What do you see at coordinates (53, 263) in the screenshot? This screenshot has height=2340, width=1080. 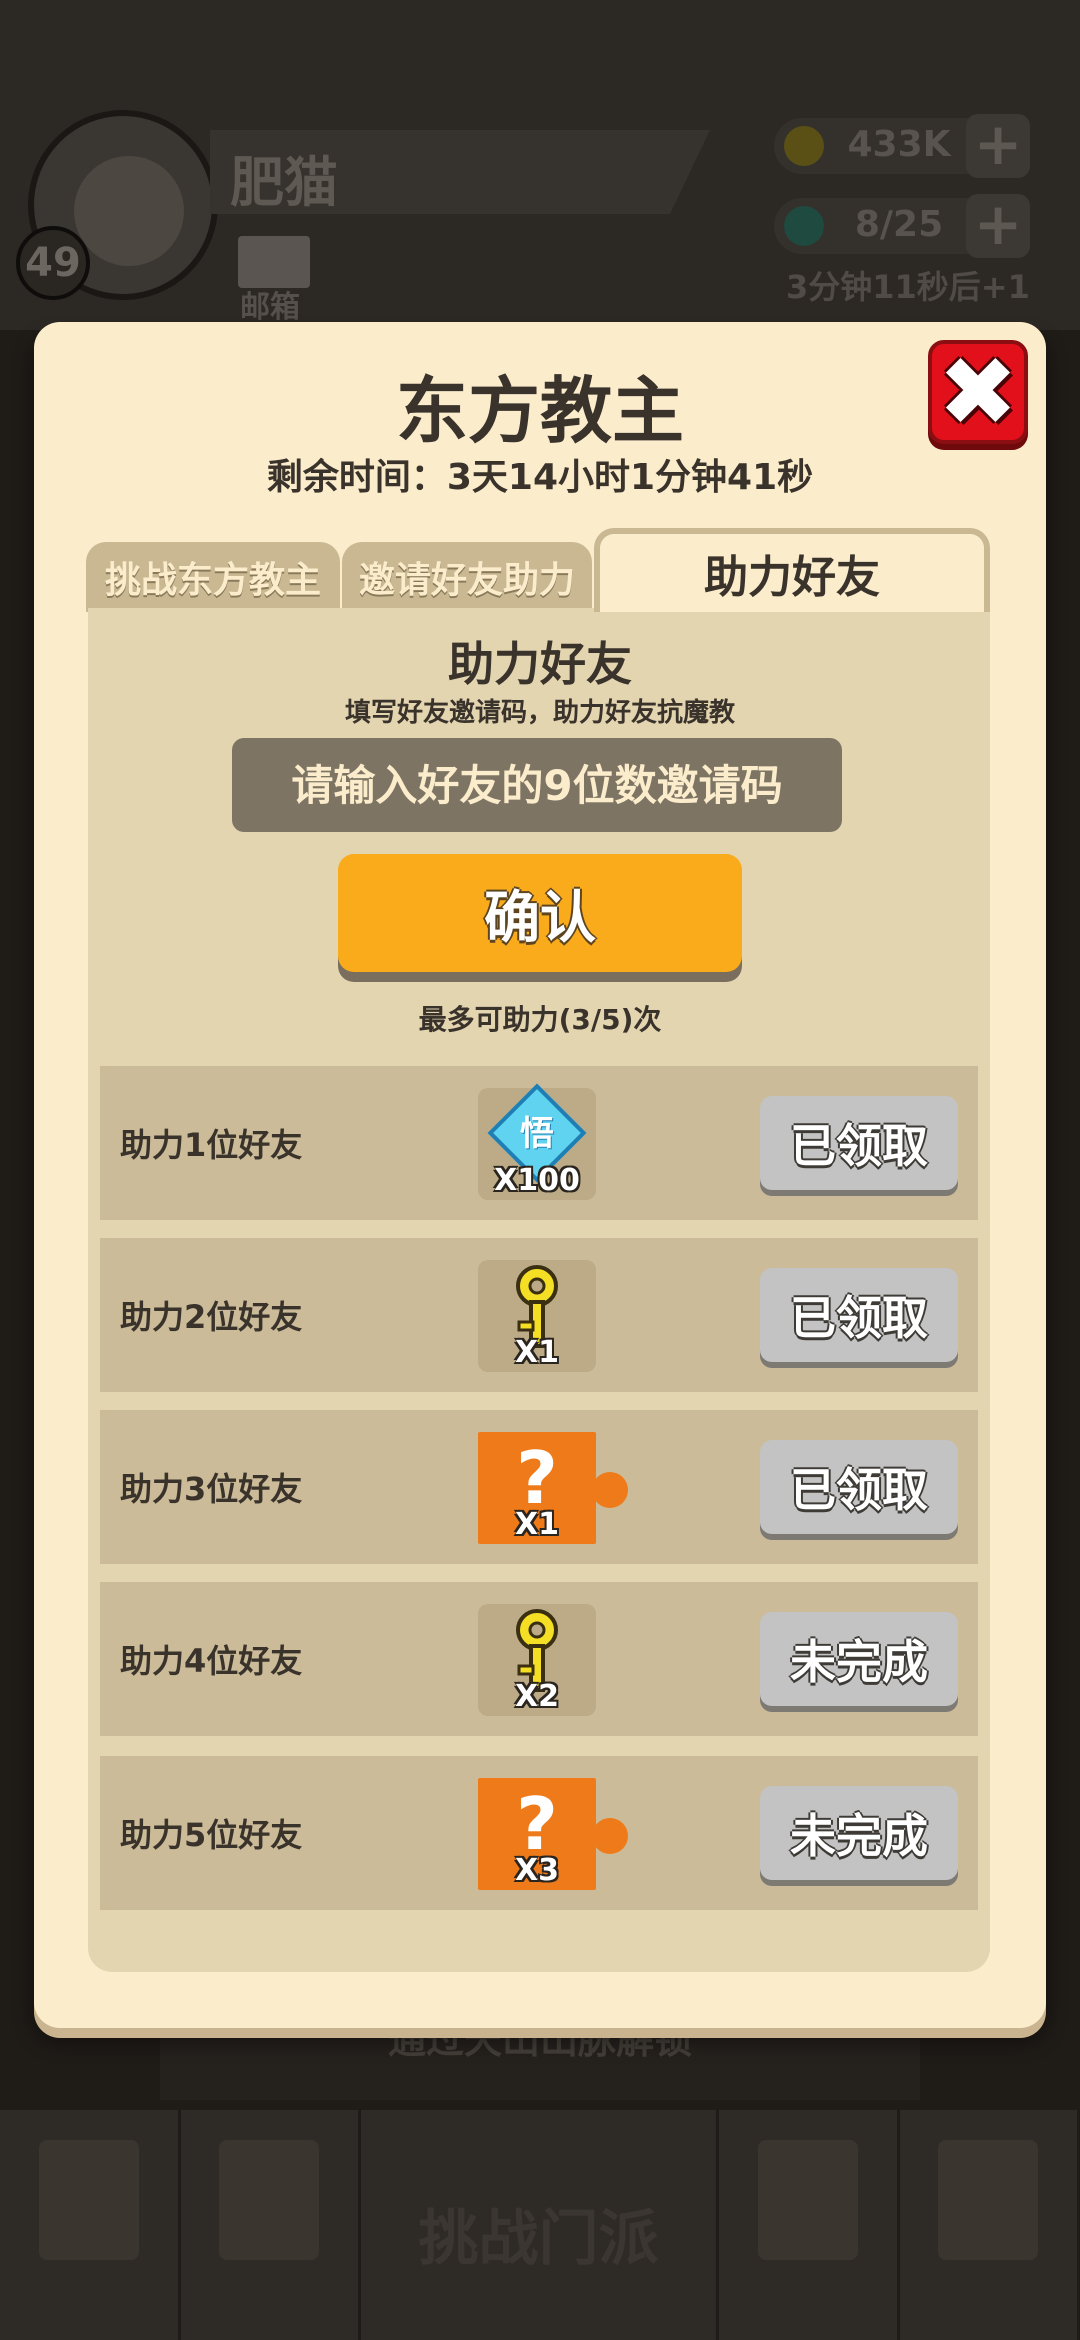 I see `player-level-badge: 49` at bounding box center [53, 263].